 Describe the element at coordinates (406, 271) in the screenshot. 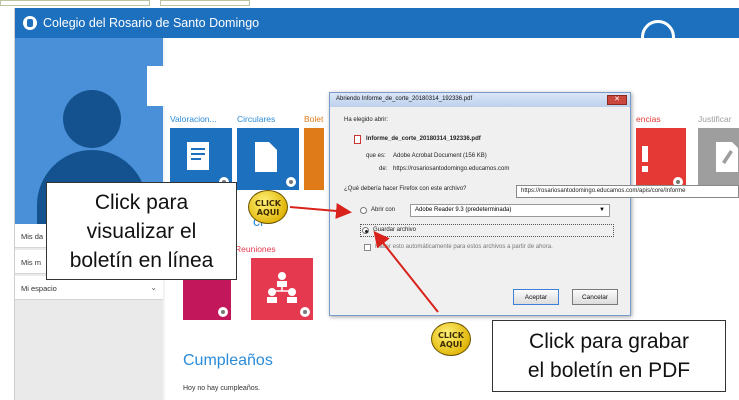

I see `arrow-to-save-file` at that location.